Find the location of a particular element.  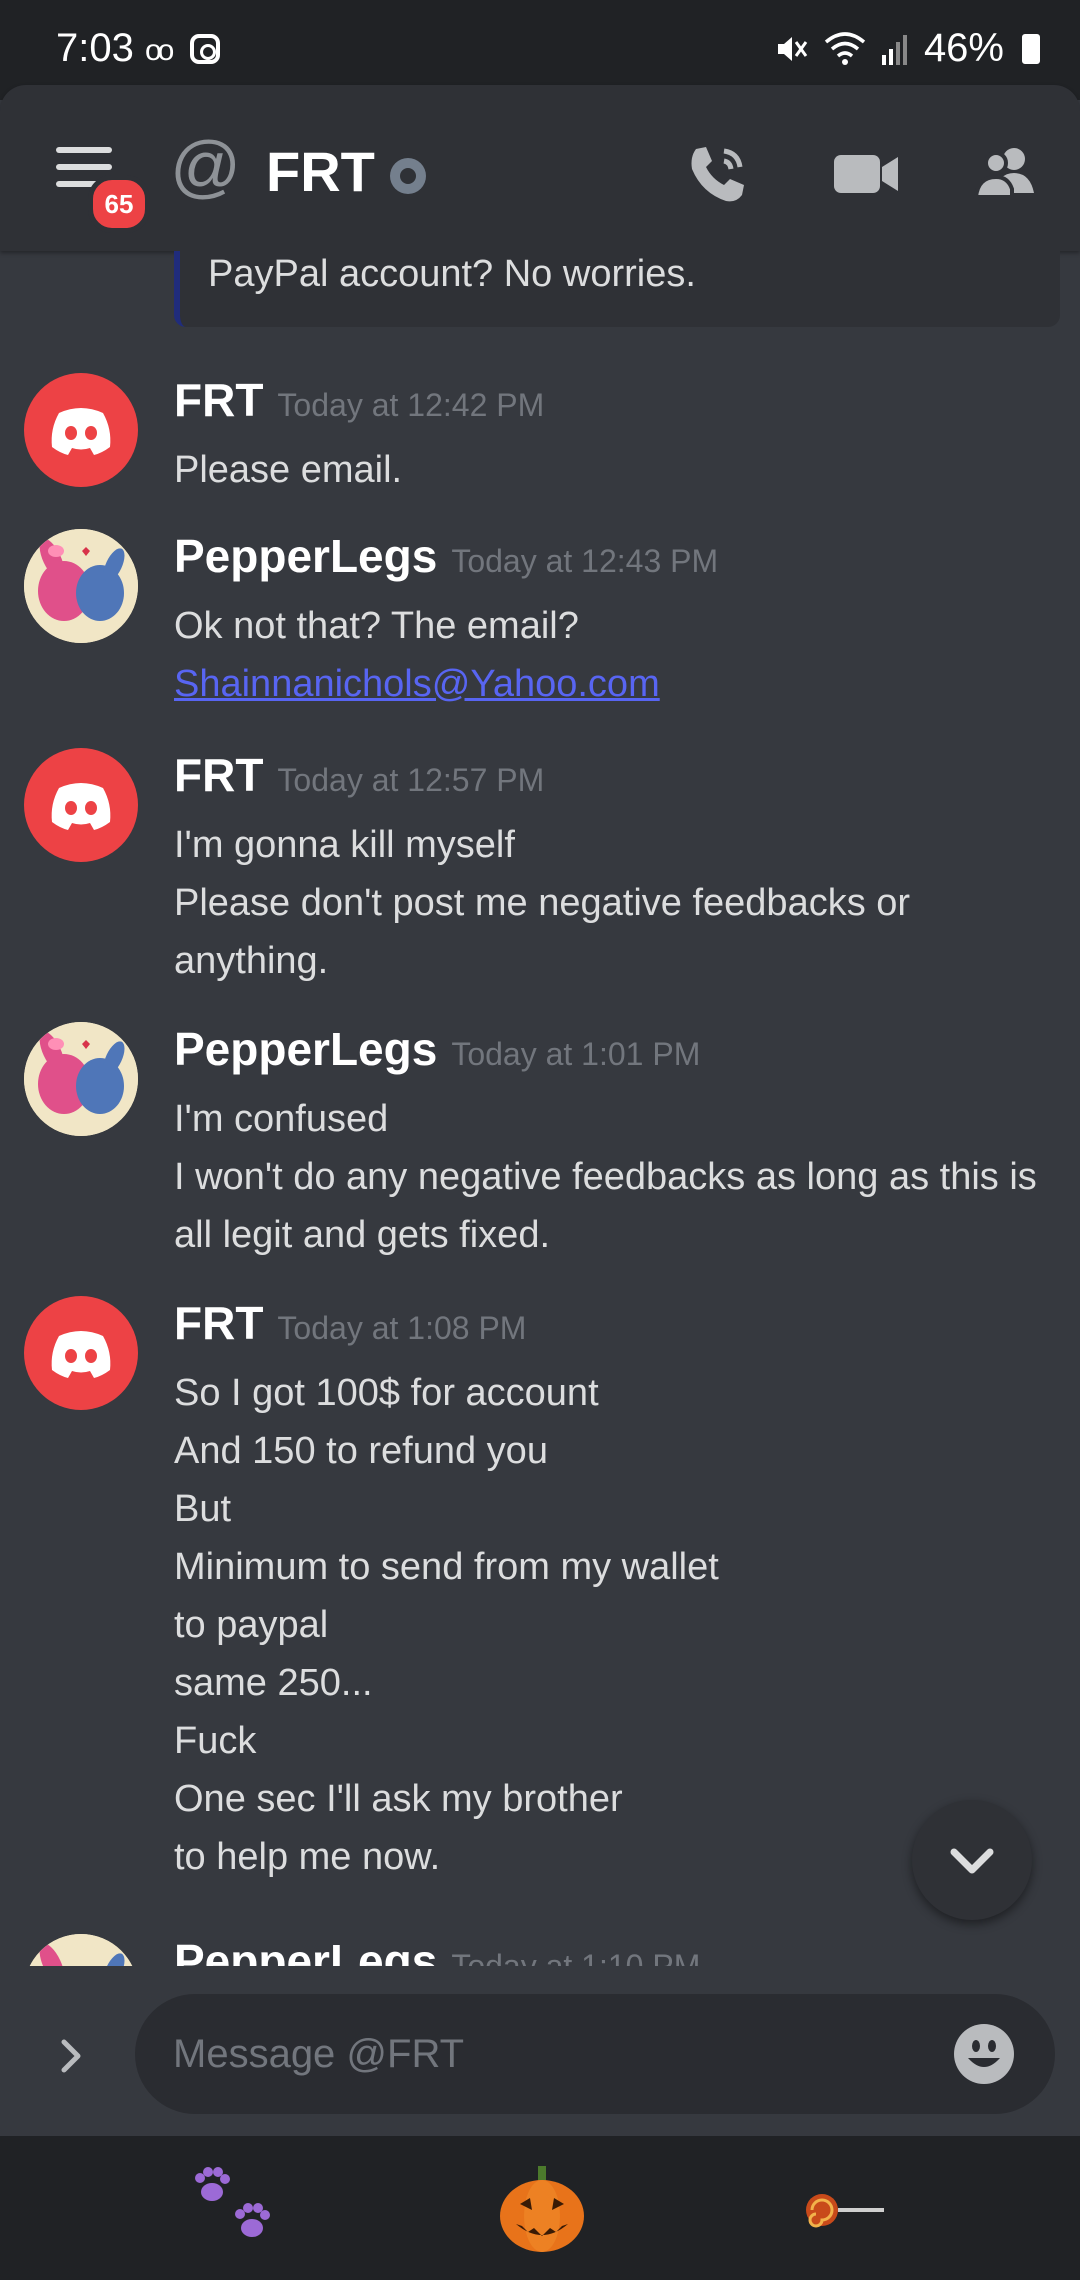

message-line: Ok not that? The email? is located at coordinates (376, 626).